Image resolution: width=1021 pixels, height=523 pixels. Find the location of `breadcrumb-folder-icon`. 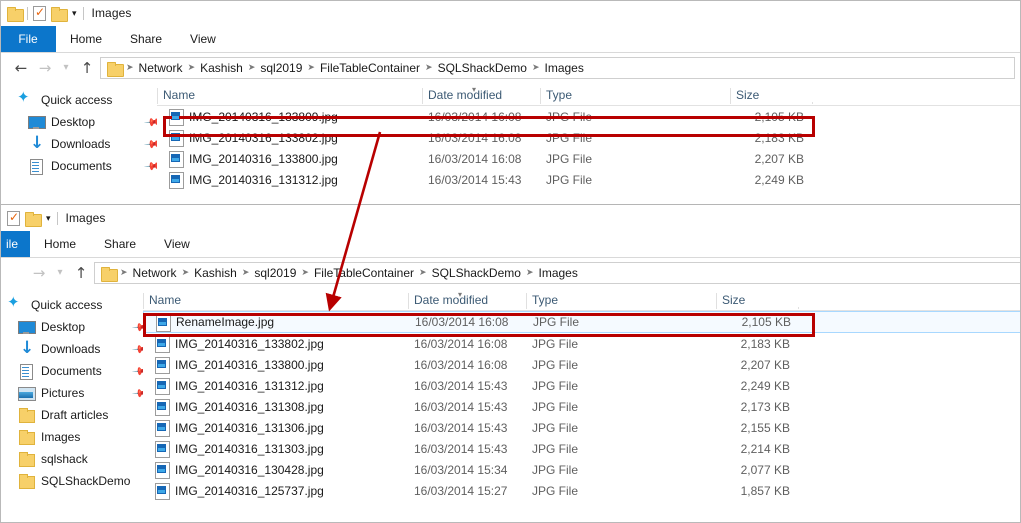

breadcrumb-folder-icon is located at coordinates (115, 69).